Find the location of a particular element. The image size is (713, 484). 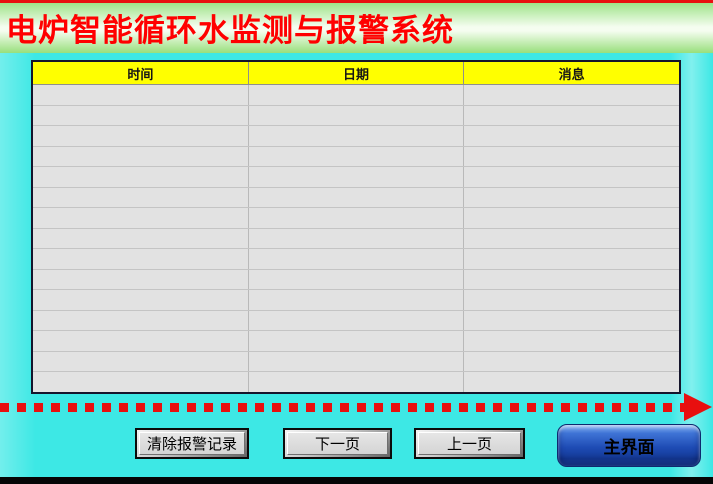

previous-page-label: 上一页 is located at coordinates (469, 443).